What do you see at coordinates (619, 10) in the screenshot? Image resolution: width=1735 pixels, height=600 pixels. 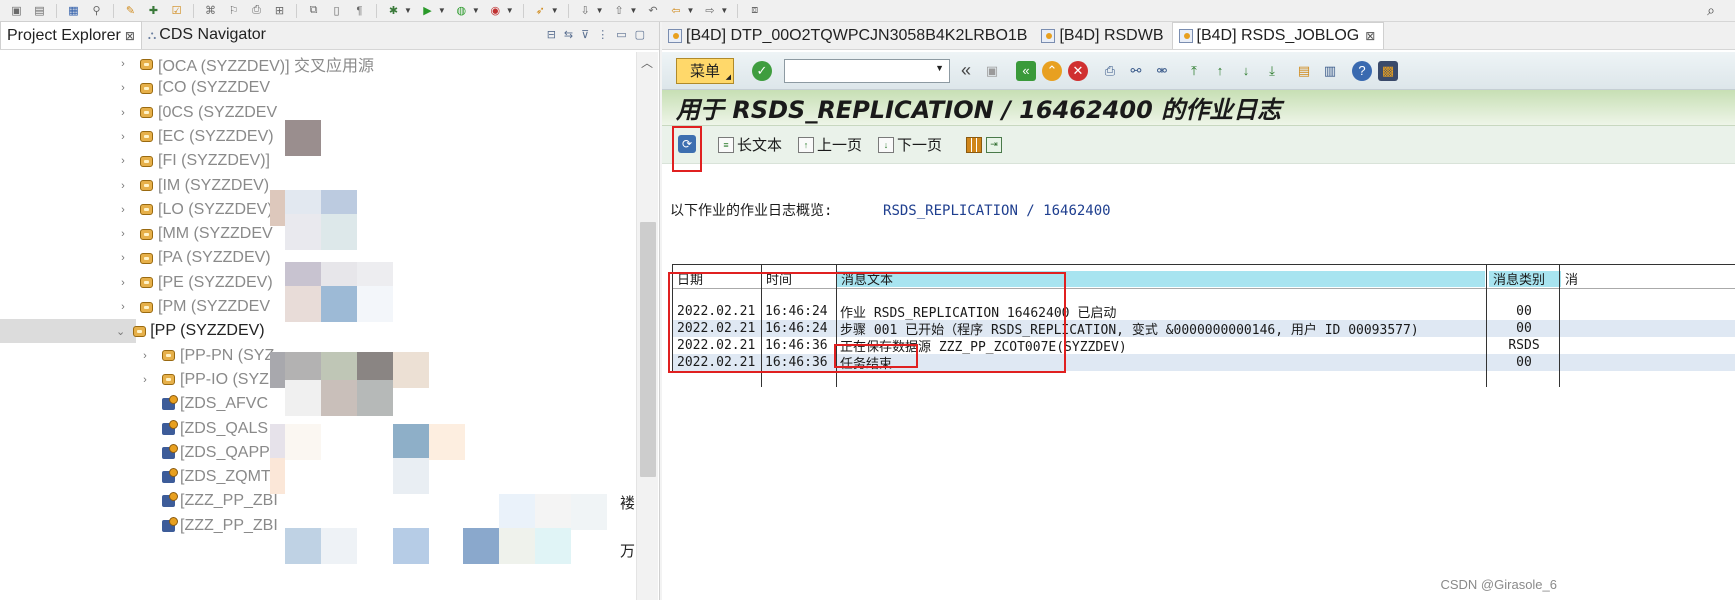 I see `prev-annotation-icon: ⇧` at bounding box center [619, 10].